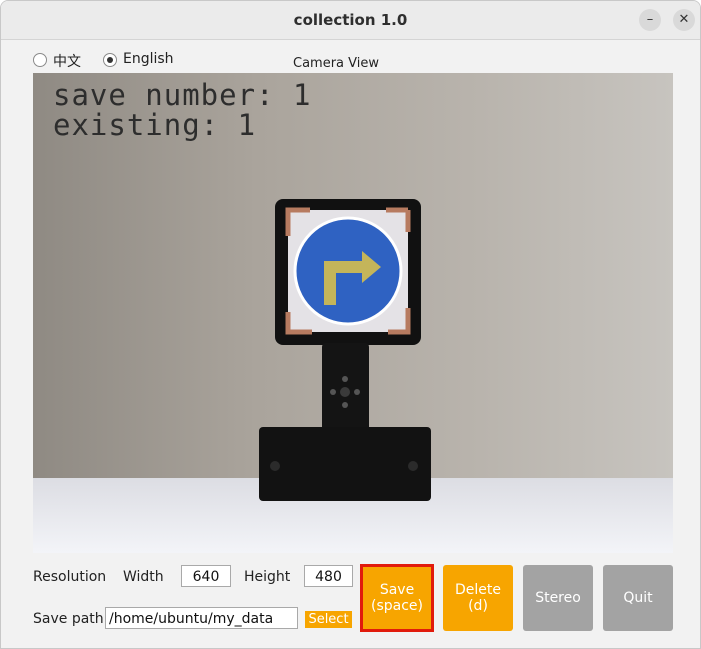 The height and width of the screenshot is (649, 701). Describe the element at coordinates (182, 95) in the screenshot. I see `overlay-save-number: save number: 1` at that location.